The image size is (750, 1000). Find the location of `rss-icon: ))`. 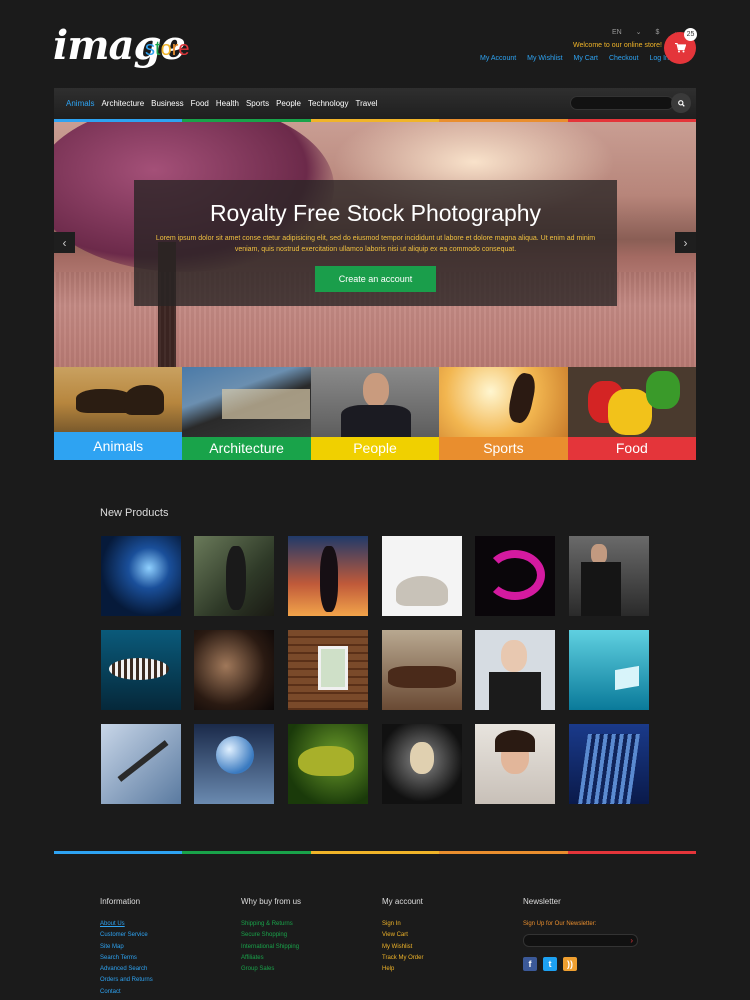

rss-icon: )) is located at coordinates (570, 964).